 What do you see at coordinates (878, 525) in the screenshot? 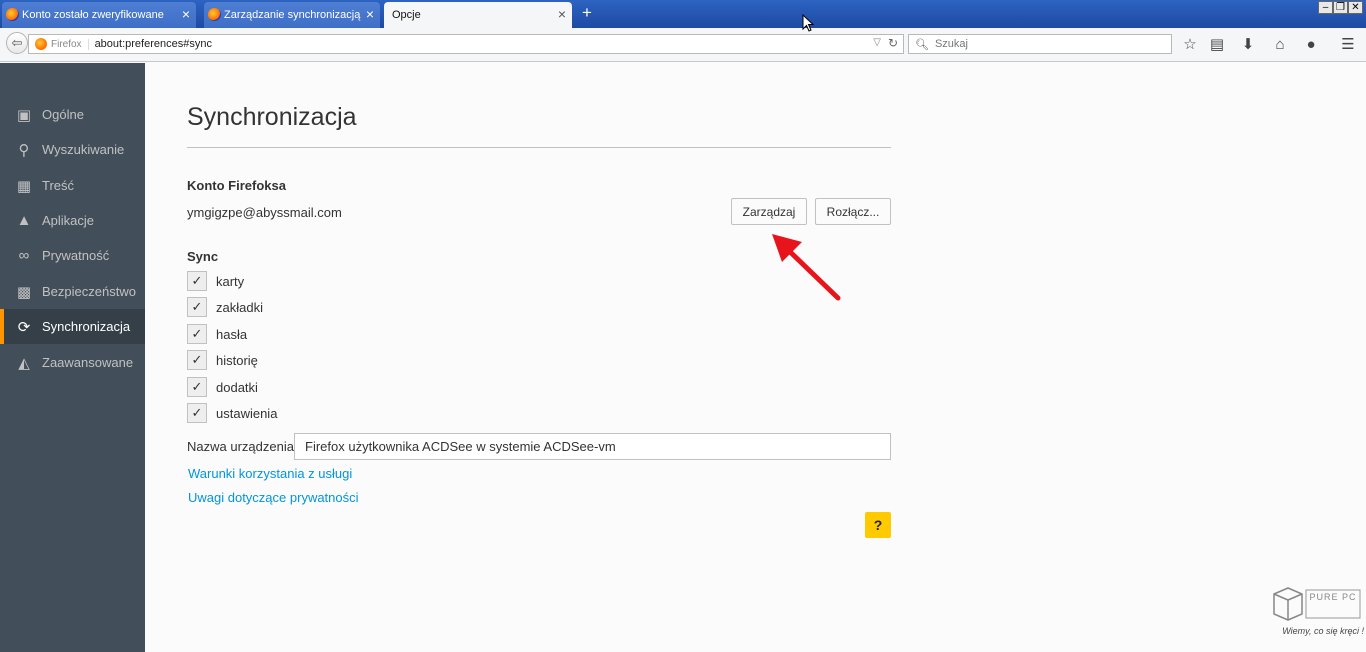
I see `help-button: ?` at bounding box center [878, 525].